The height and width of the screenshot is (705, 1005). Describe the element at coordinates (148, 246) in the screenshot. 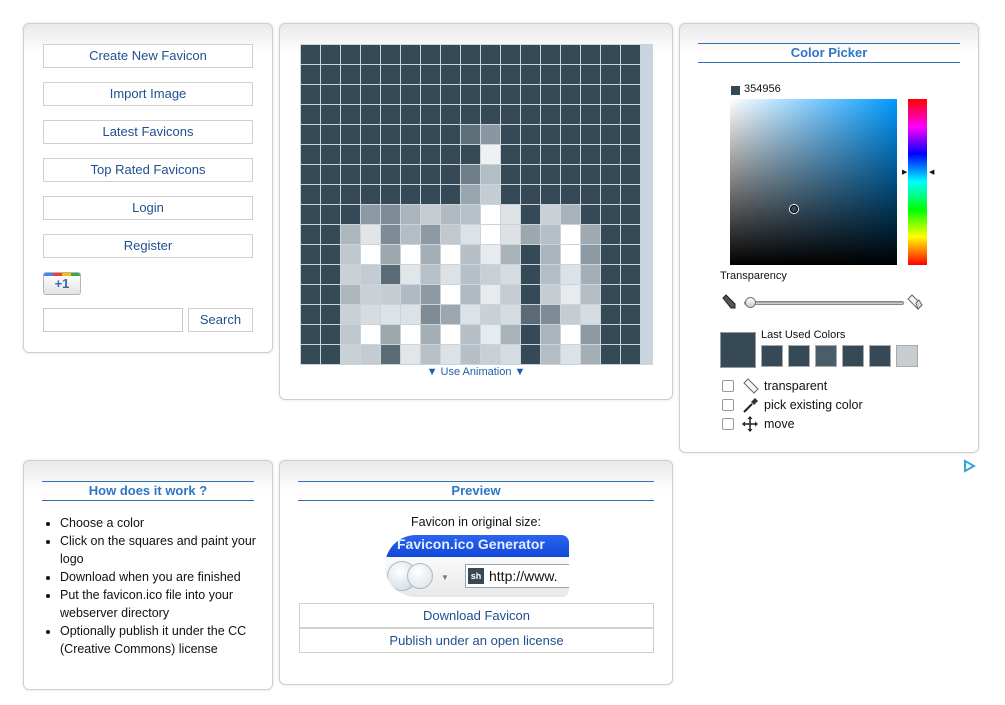

I see `register-button: Register` at that location.